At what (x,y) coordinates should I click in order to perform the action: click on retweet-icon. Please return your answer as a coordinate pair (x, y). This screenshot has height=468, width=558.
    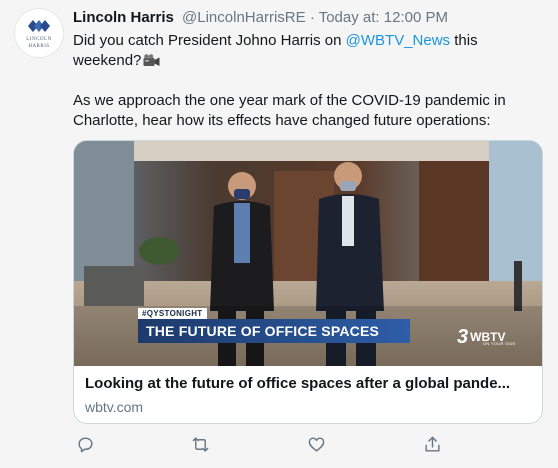
    Looking at the image, I should click on (200, 444).